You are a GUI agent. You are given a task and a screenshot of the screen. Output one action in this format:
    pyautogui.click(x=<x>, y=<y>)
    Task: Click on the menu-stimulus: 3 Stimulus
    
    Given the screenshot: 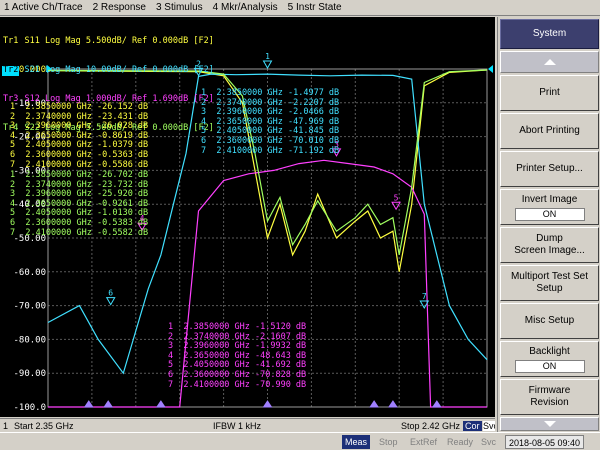 What is the action you would take?
    pyautogui.click(x=180, y=7)
    